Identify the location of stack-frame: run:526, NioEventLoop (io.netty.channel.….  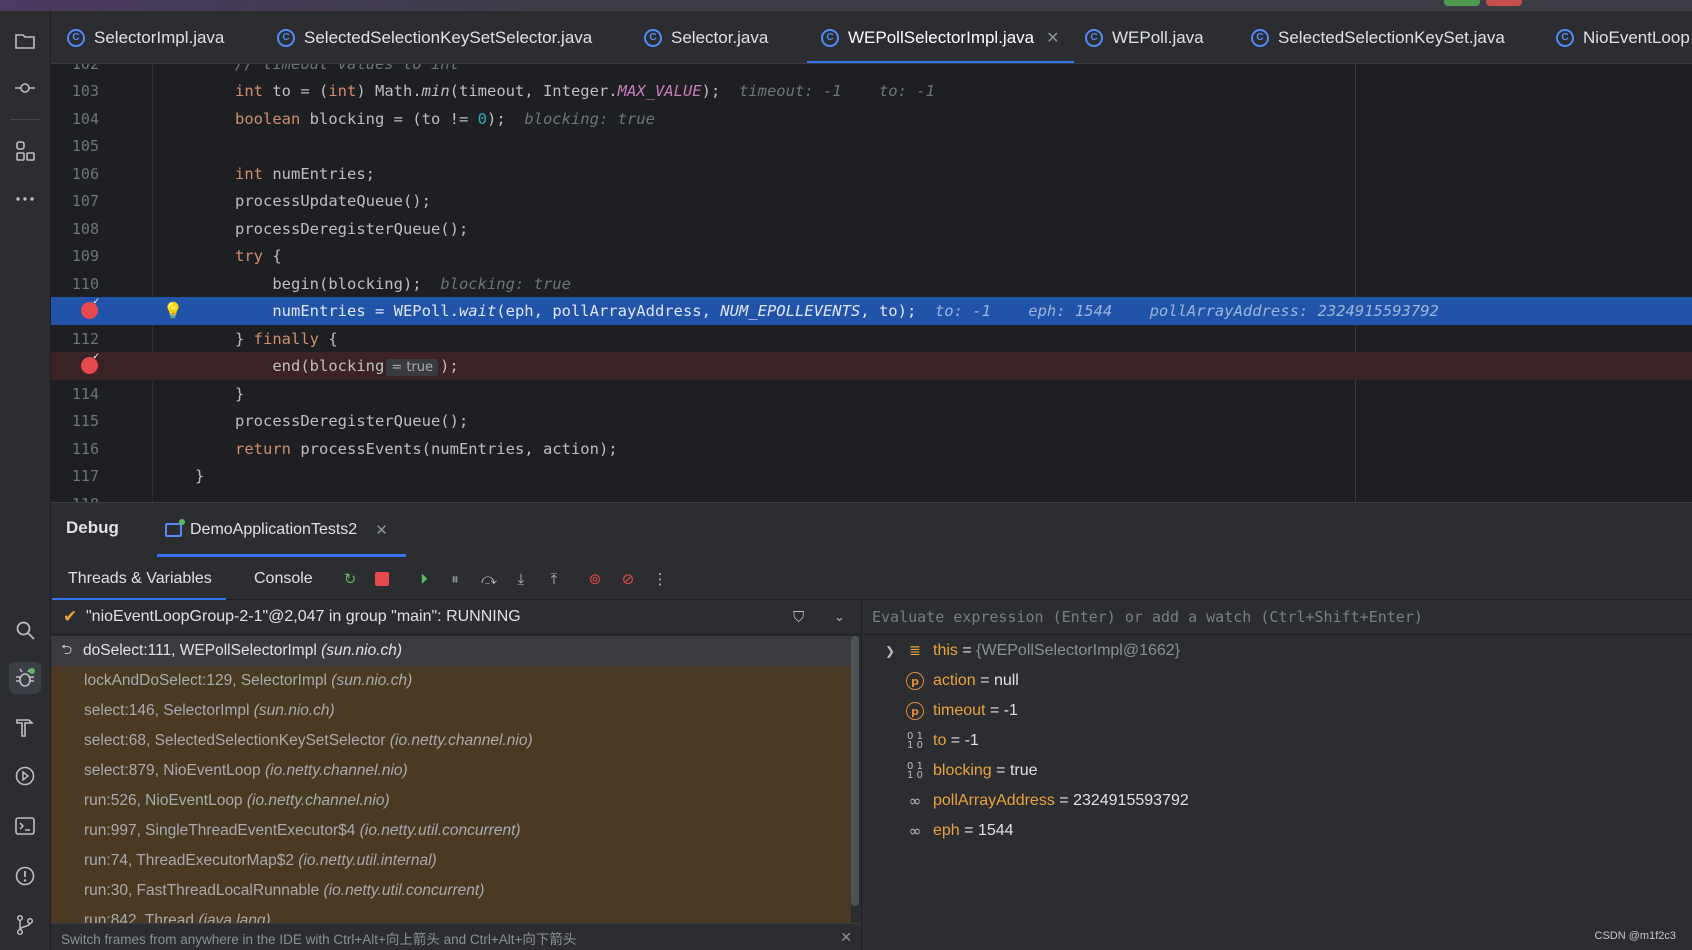
(451, 801).